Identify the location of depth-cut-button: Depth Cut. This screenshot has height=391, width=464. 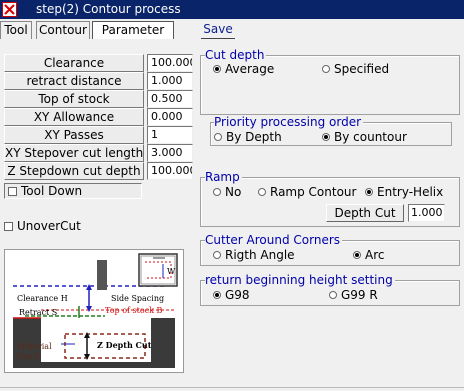
(365, 213).